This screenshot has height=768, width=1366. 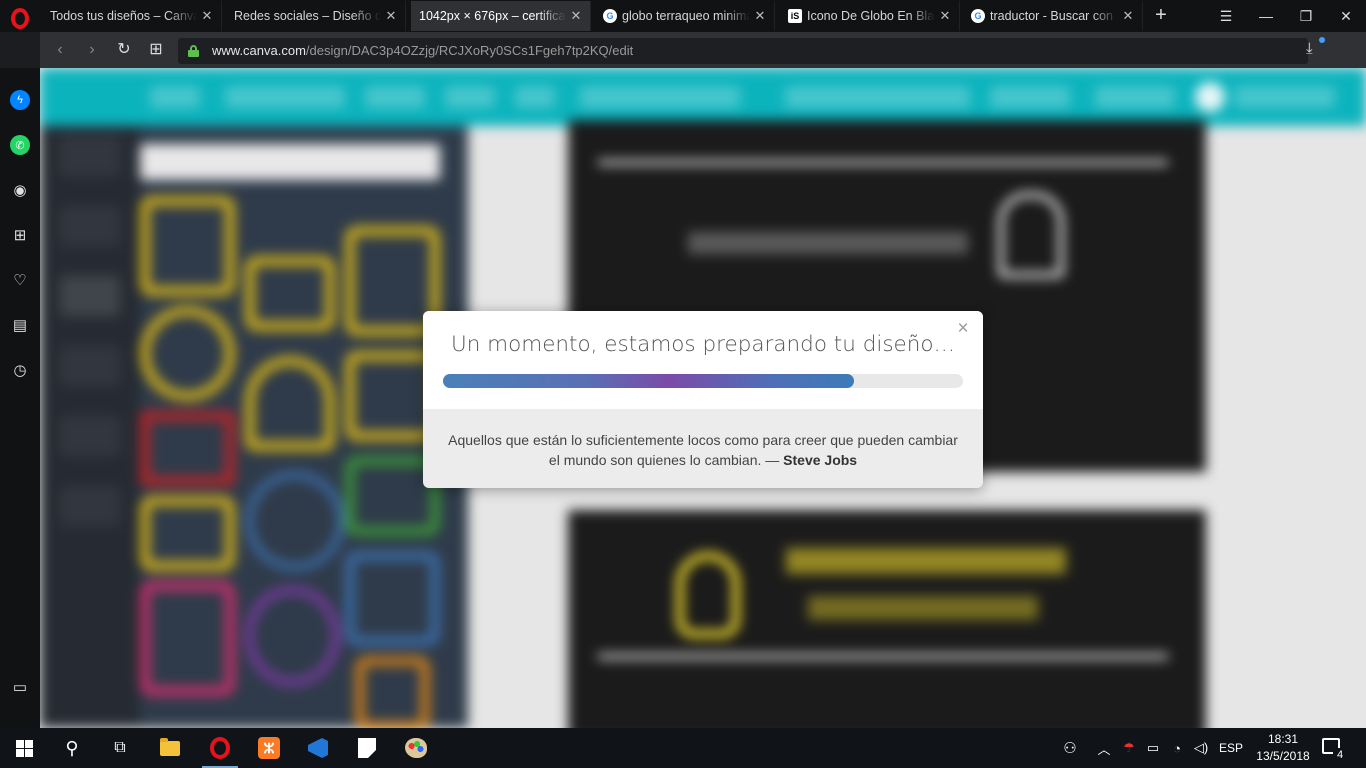 What do you see at coordinates (1129, 748) in the screenshot?
I see `antivirus-icon: ☂` at bounding box center [1129, 748].